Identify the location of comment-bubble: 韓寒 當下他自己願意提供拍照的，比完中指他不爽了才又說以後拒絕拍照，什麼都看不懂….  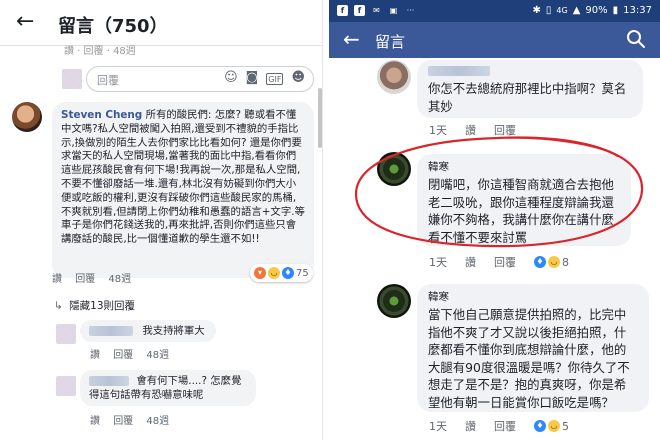
(533, 348).